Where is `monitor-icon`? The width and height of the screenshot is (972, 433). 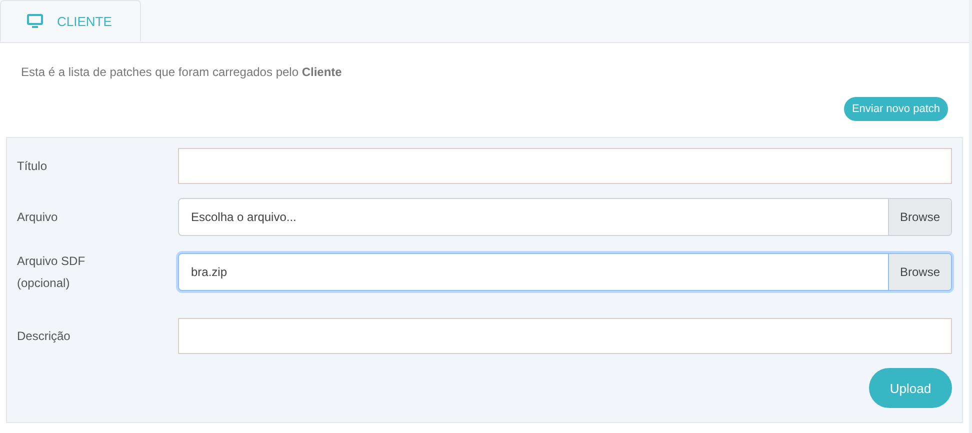 monitor-icon is located at coordinates (35, 21).